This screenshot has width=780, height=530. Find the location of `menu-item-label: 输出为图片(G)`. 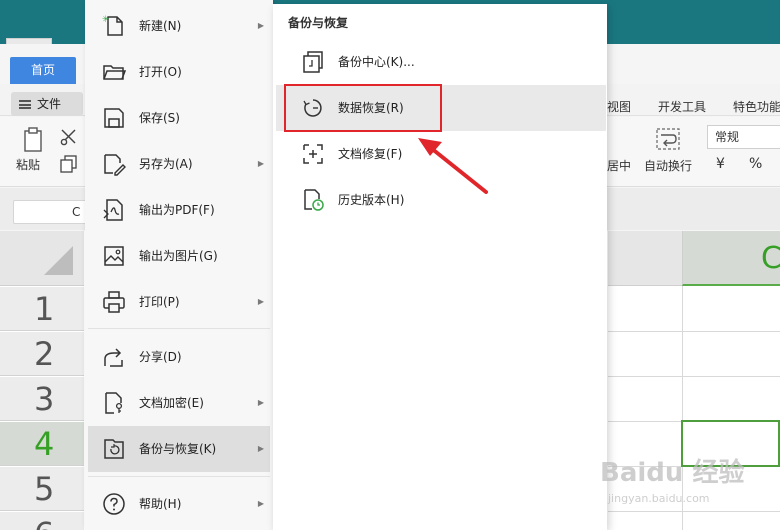

menu-item-label: 输出为图片(G) is located at coordinates (178, 256).